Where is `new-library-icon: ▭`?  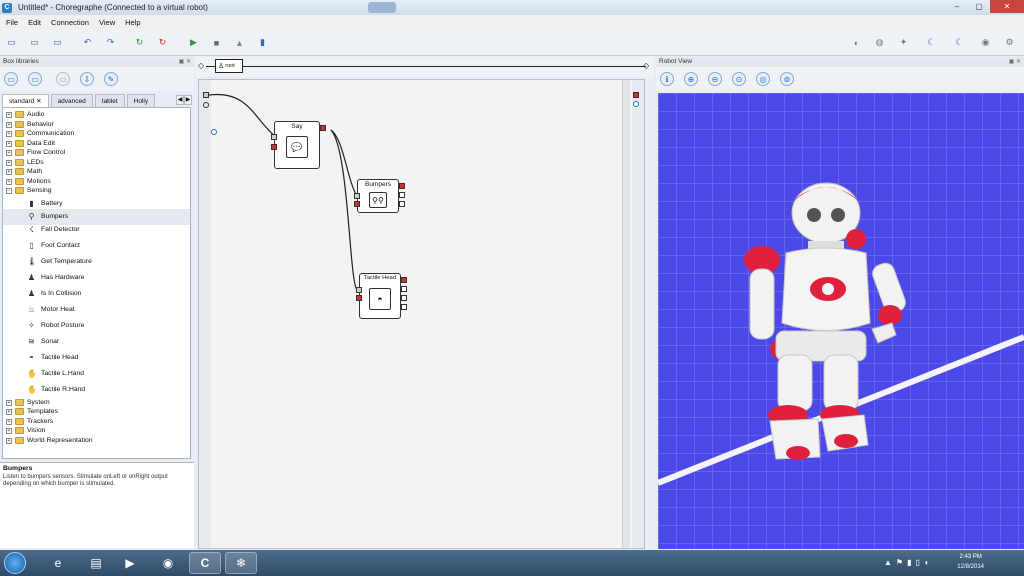 new-library-icon: ▭ is located at coordinates (11, 79).